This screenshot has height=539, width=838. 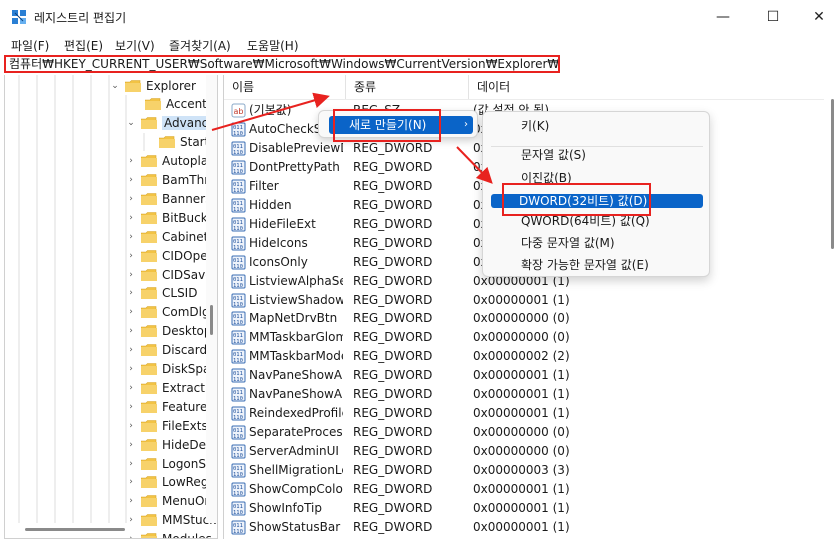 What do you see at coordinates (171, 444) in the screenshot?
I see `tree-item: ›HideDesktopIcons` at bounding box center [171, 444].